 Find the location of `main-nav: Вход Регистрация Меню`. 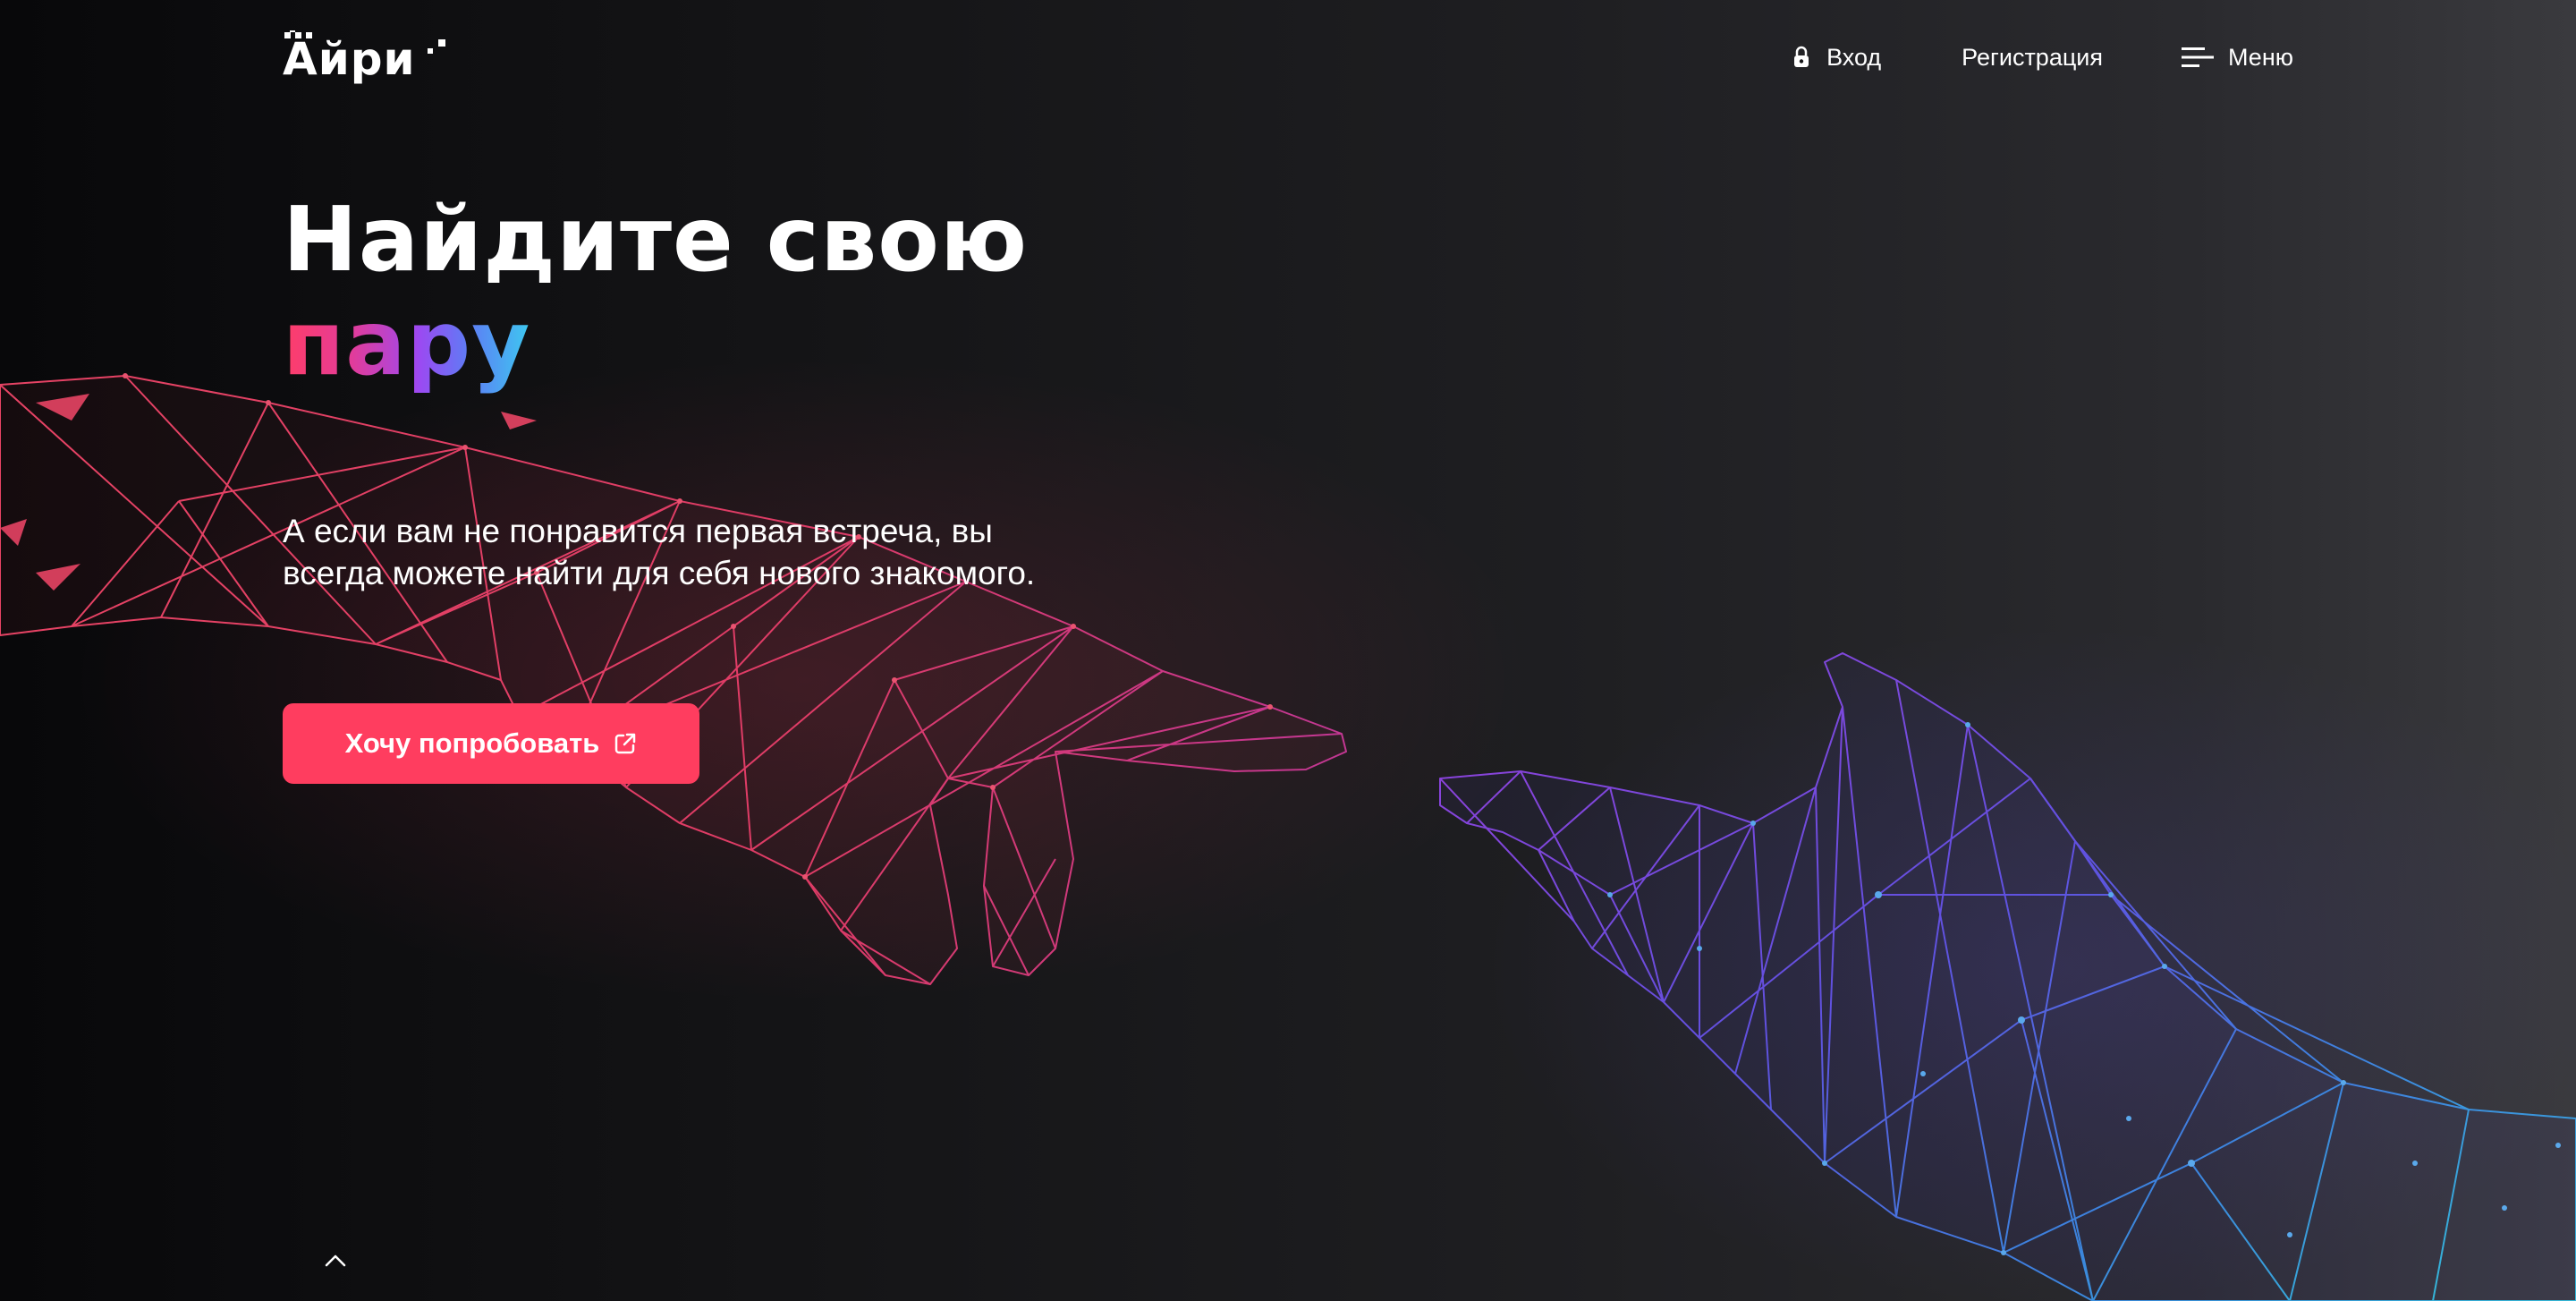

main-nav: Вход Регистрация Меню is located at coordinates (2042, 57).